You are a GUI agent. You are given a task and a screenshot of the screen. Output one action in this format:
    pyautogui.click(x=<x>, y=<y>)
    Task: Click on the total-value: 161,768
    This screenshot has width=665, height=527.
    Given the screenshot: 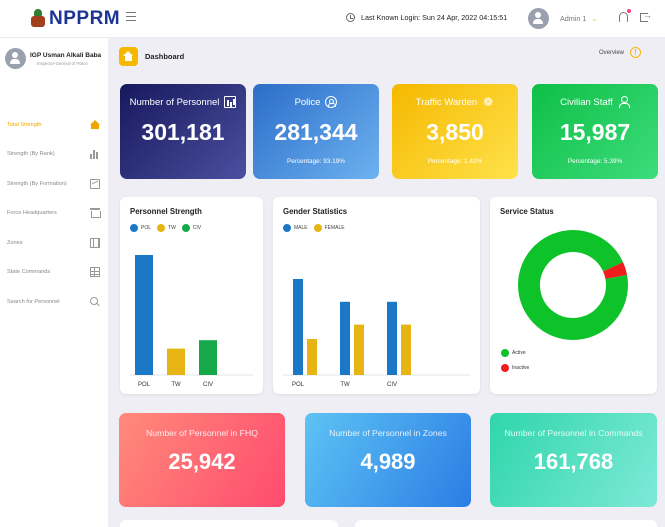 What is the action you would take?
    pyautogui.click(x=573, y=461)
    